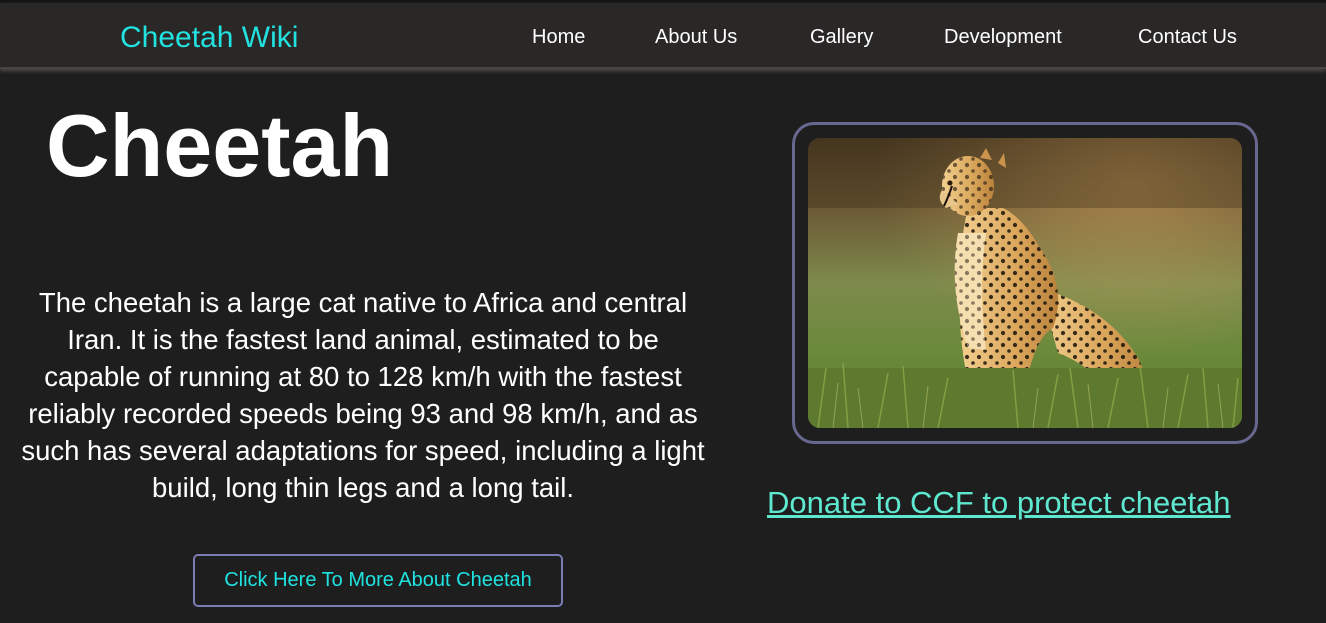 Image resolution: width=1326 pixels, height=623 pixels. Describe the element at coordinates (1187, 37) in the screenshot. I see `nav-link-contact-us: Contact Us` at that location.